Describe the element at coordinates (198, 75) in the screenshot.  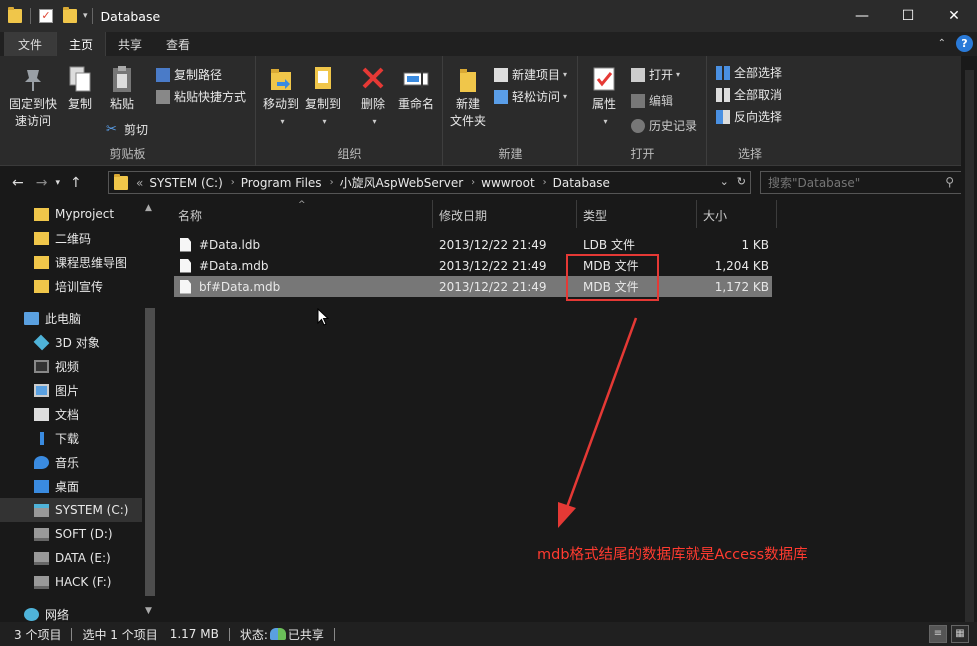
I see `copy-path-label: 复制路径` at that location.